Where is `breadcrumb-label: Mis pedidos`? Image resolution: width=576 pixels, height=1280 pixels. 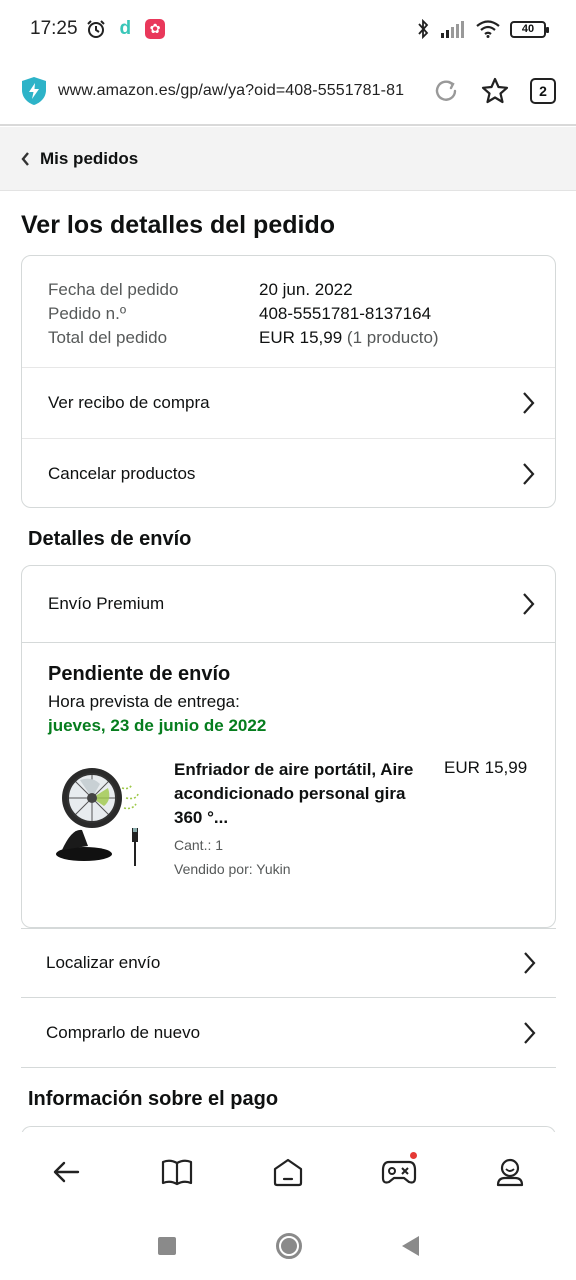
breadcrumb-label: Mis pedidos is located at coordinates (89, 158).